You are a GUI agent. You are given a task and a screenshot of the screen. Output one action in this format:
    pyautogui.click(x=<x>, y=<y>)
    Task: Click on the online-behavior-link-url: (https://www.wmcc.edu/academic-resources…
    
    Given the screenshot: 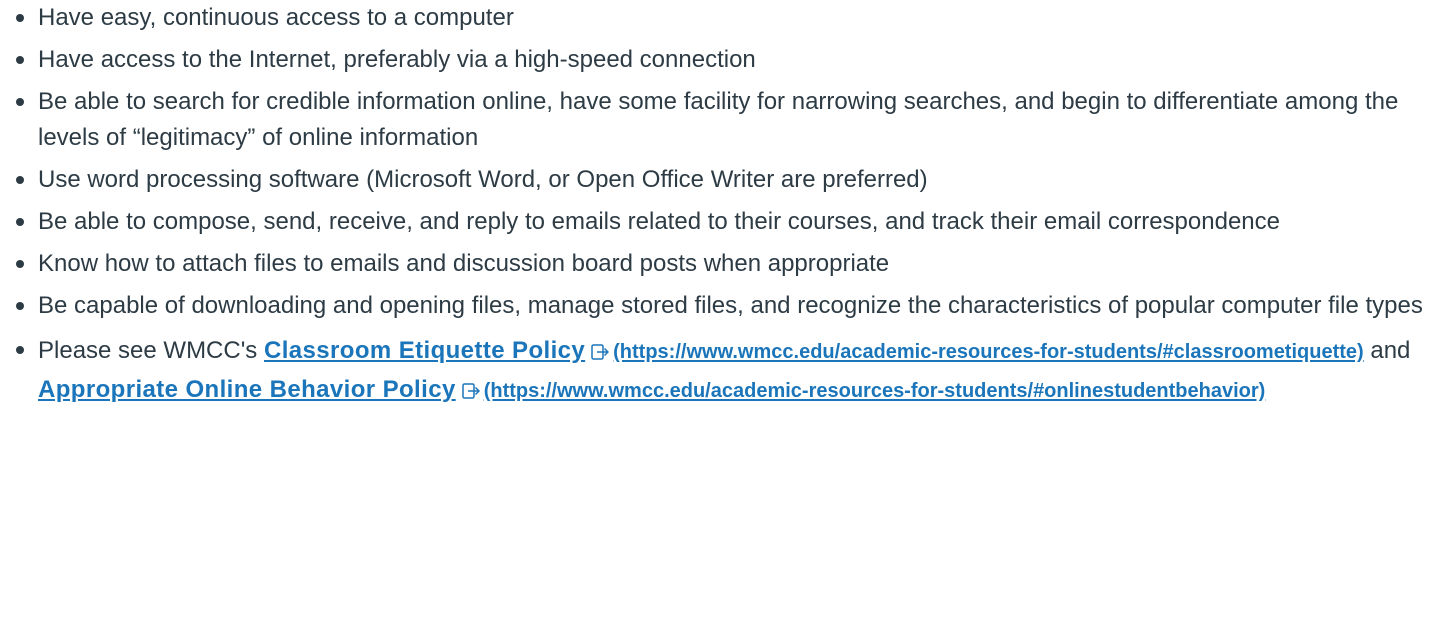 What is the action you would take?
    pyautogui.click(x=874, y=391)
    